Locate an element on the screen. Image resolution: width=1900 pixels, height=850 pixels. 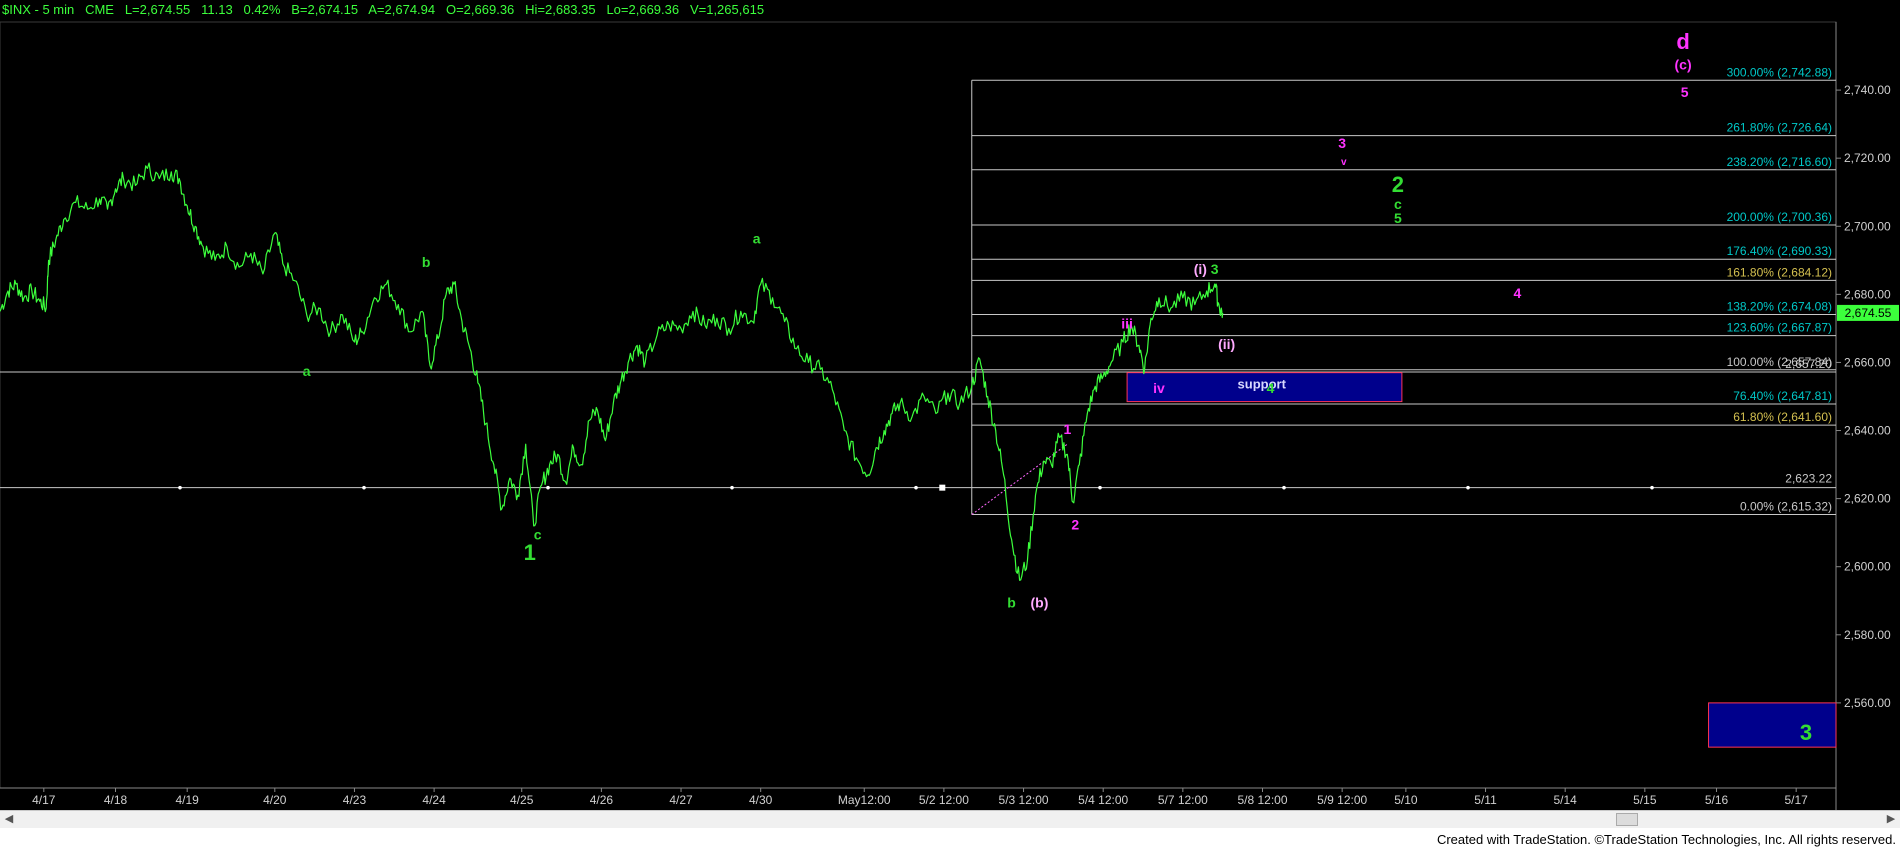
scroll-left-icon: ◀ is located at coordinates (9, 819).